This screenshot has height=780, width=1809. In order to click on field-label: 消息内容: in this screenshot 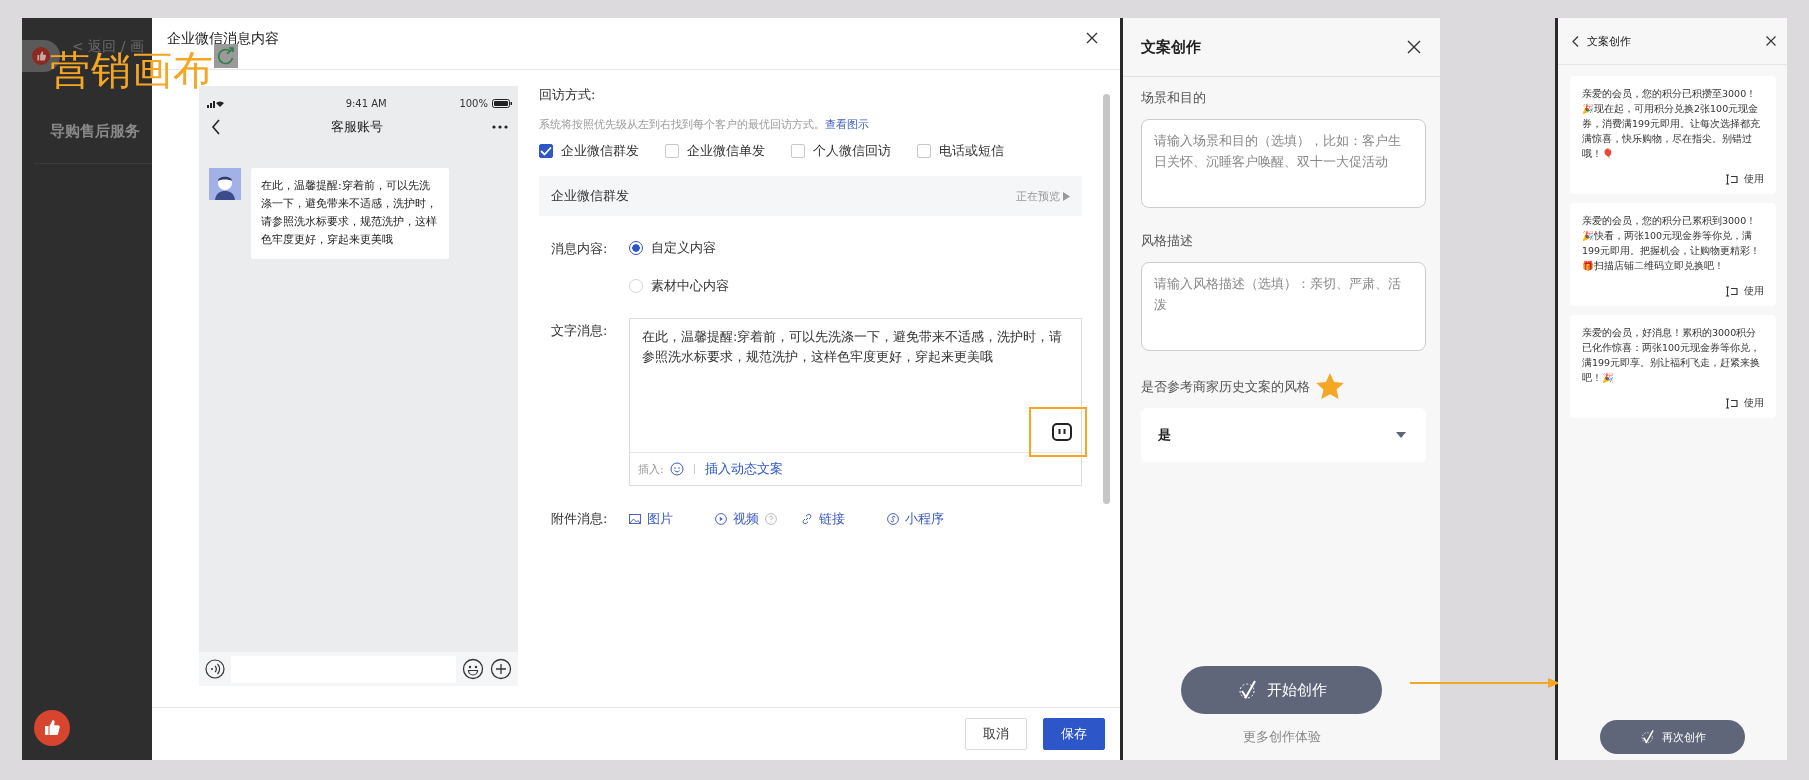, I will do `click(580, 249)`.